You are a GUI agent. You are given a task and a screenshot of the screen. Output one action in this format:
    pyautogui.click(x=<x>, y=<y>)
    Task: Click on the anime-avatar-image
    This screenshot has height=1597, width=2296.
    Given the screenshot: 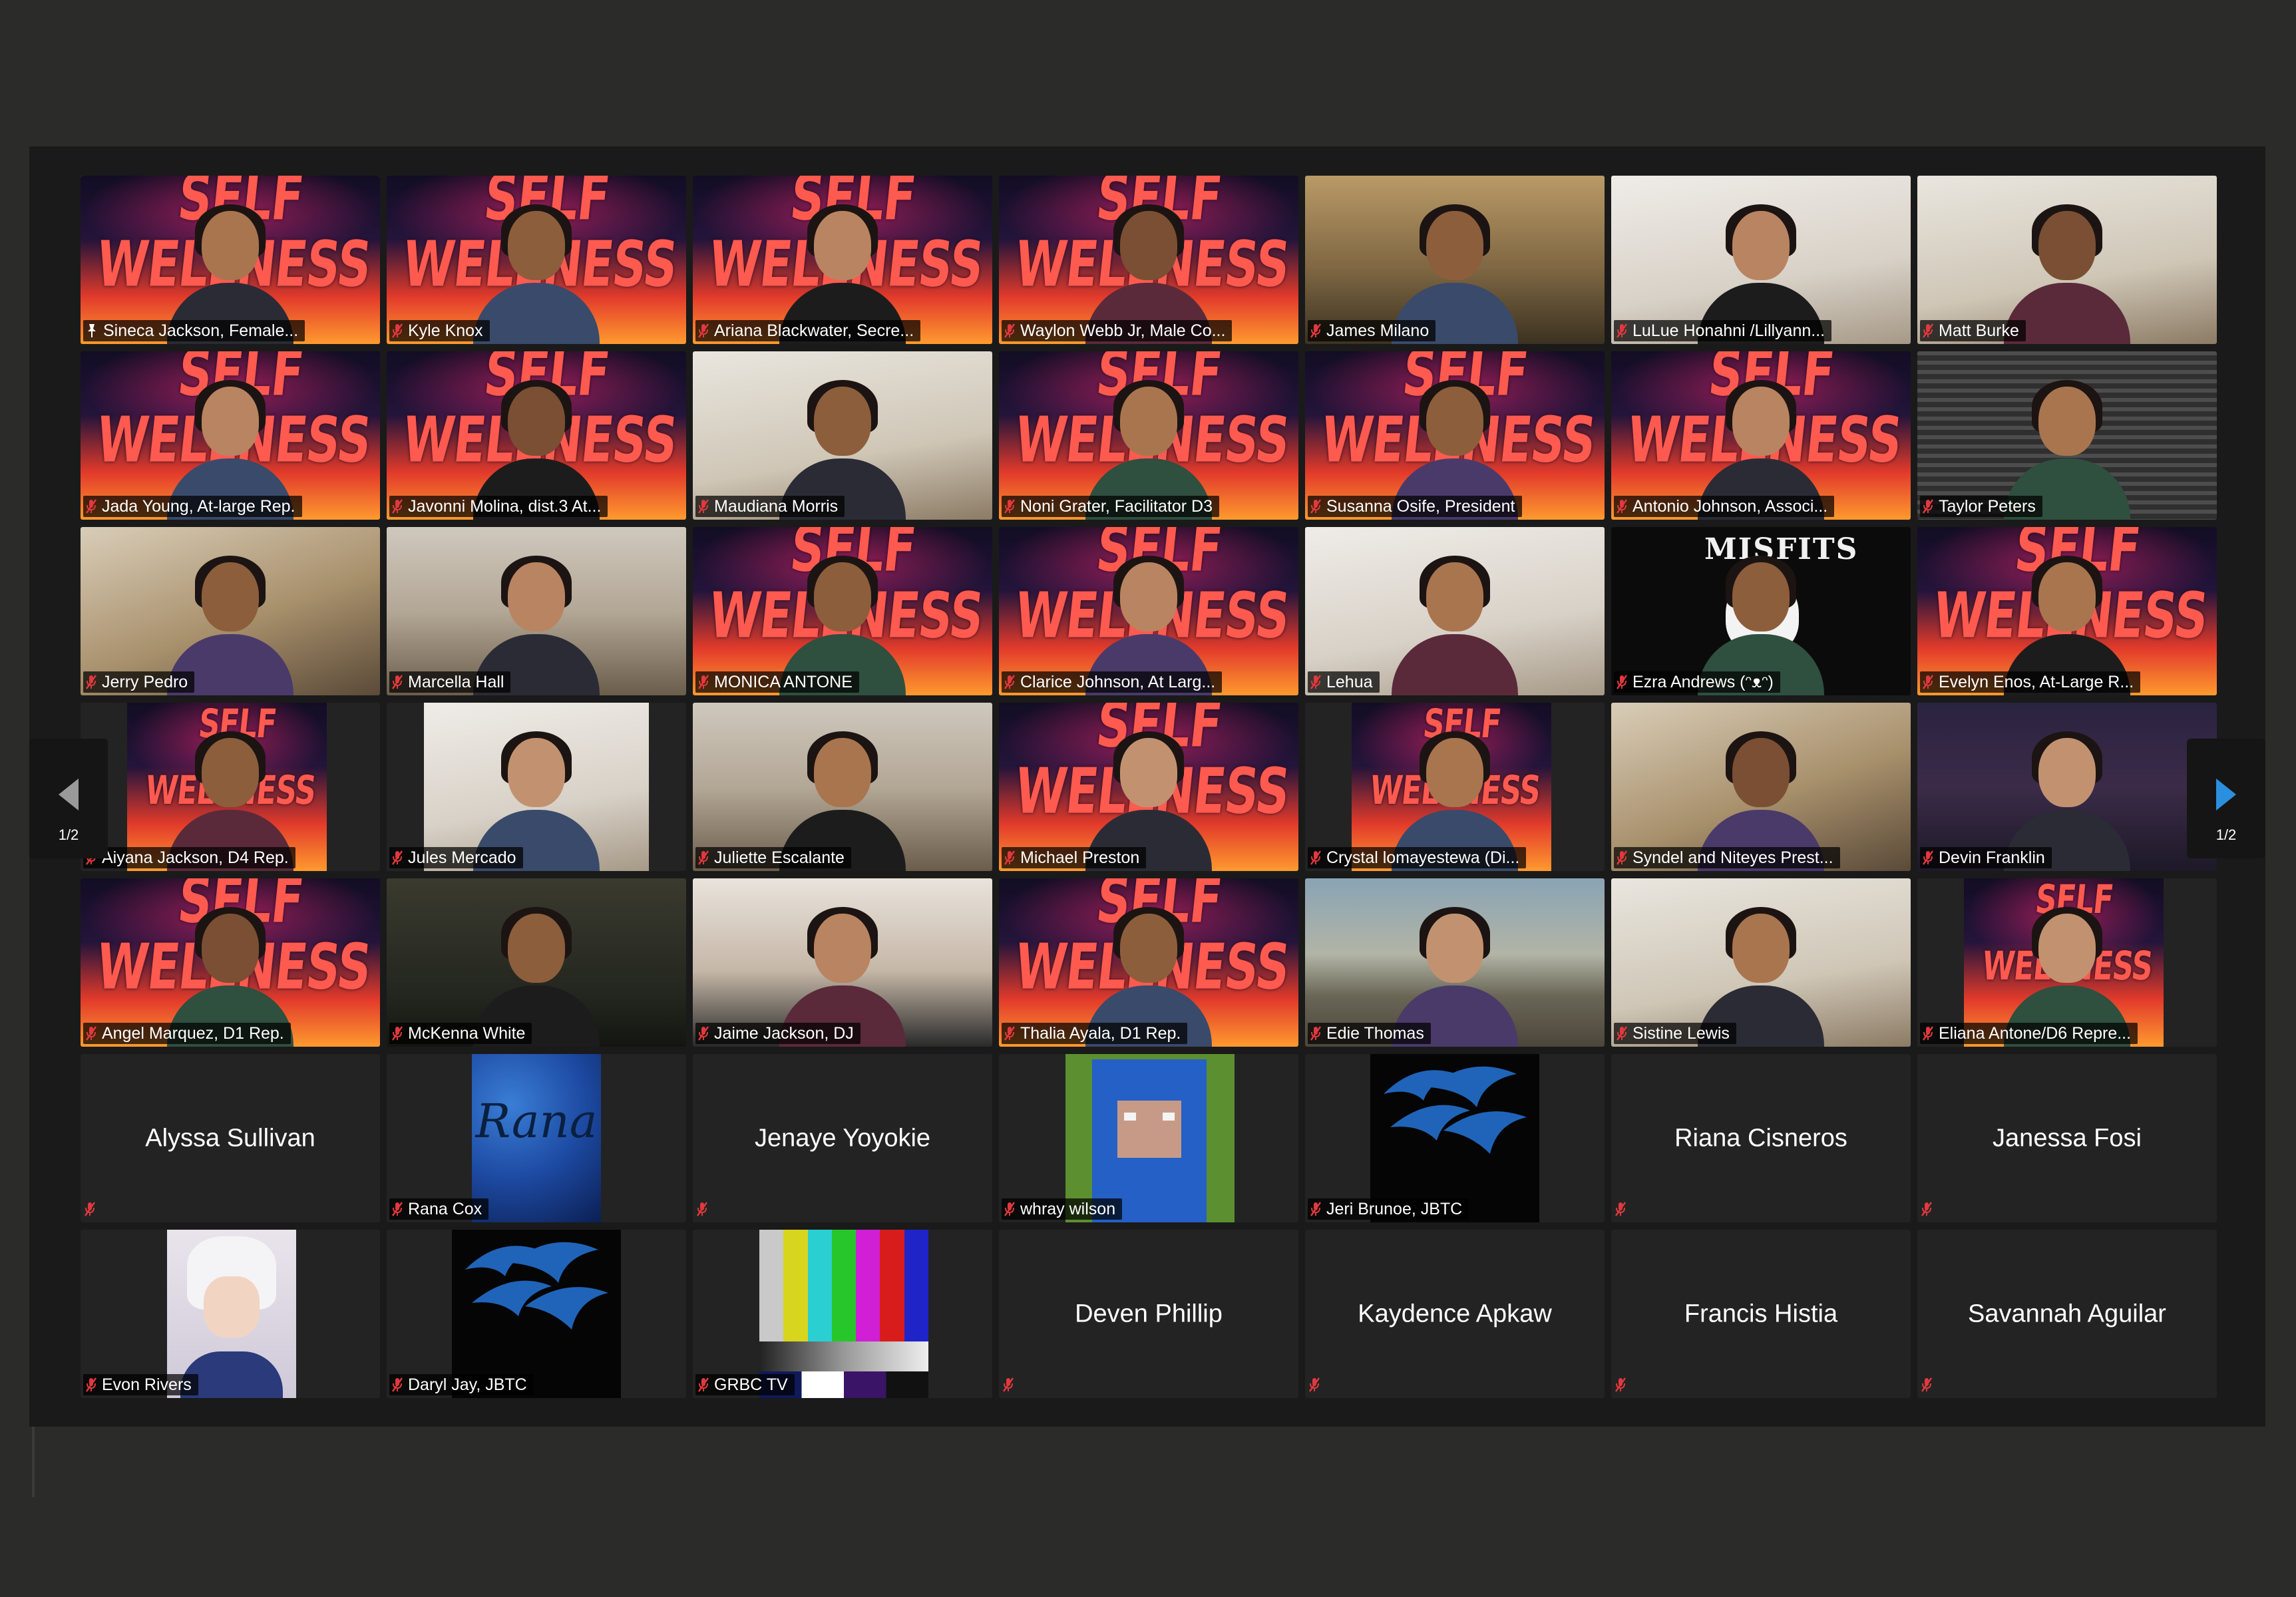 What is the action you would take?
    pyautogui.click(x=231, y=1314)
    